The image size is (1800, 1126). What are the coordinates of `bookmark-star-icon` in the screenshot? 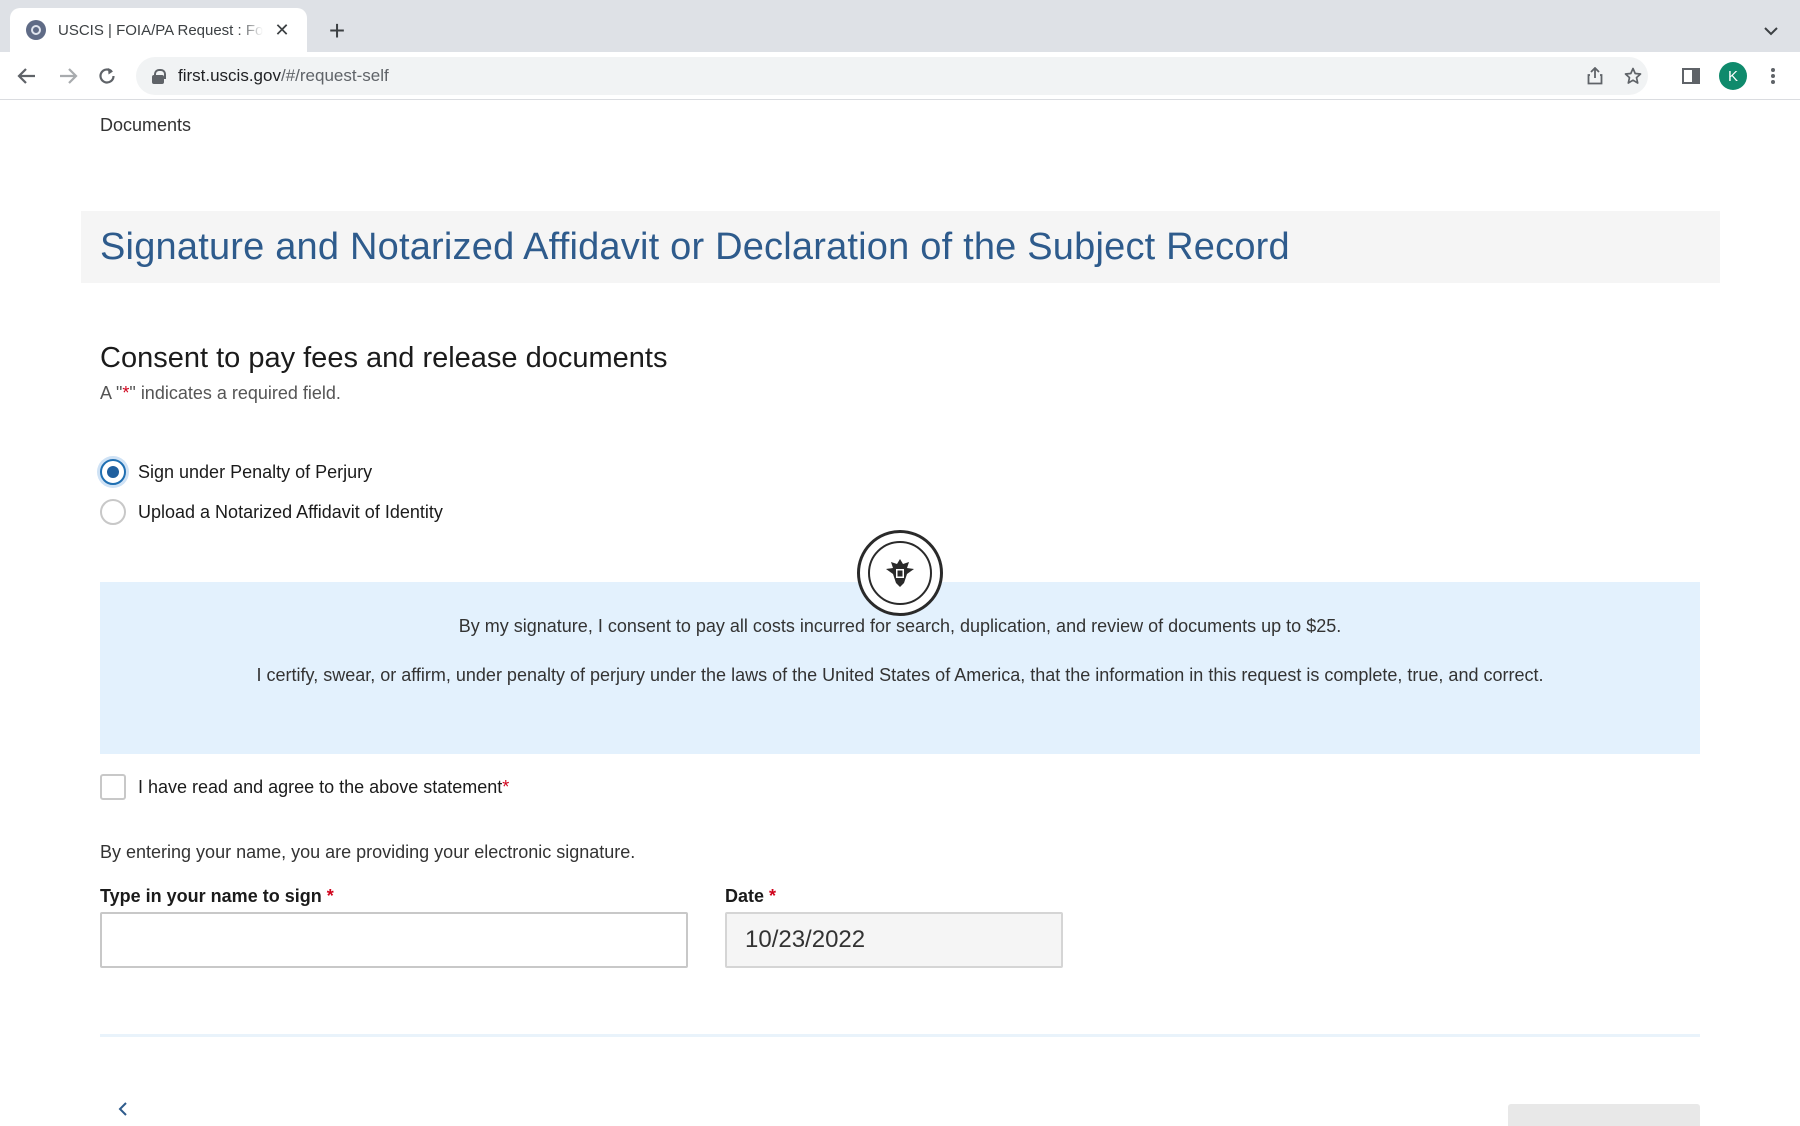 It's located at (1633, 76).